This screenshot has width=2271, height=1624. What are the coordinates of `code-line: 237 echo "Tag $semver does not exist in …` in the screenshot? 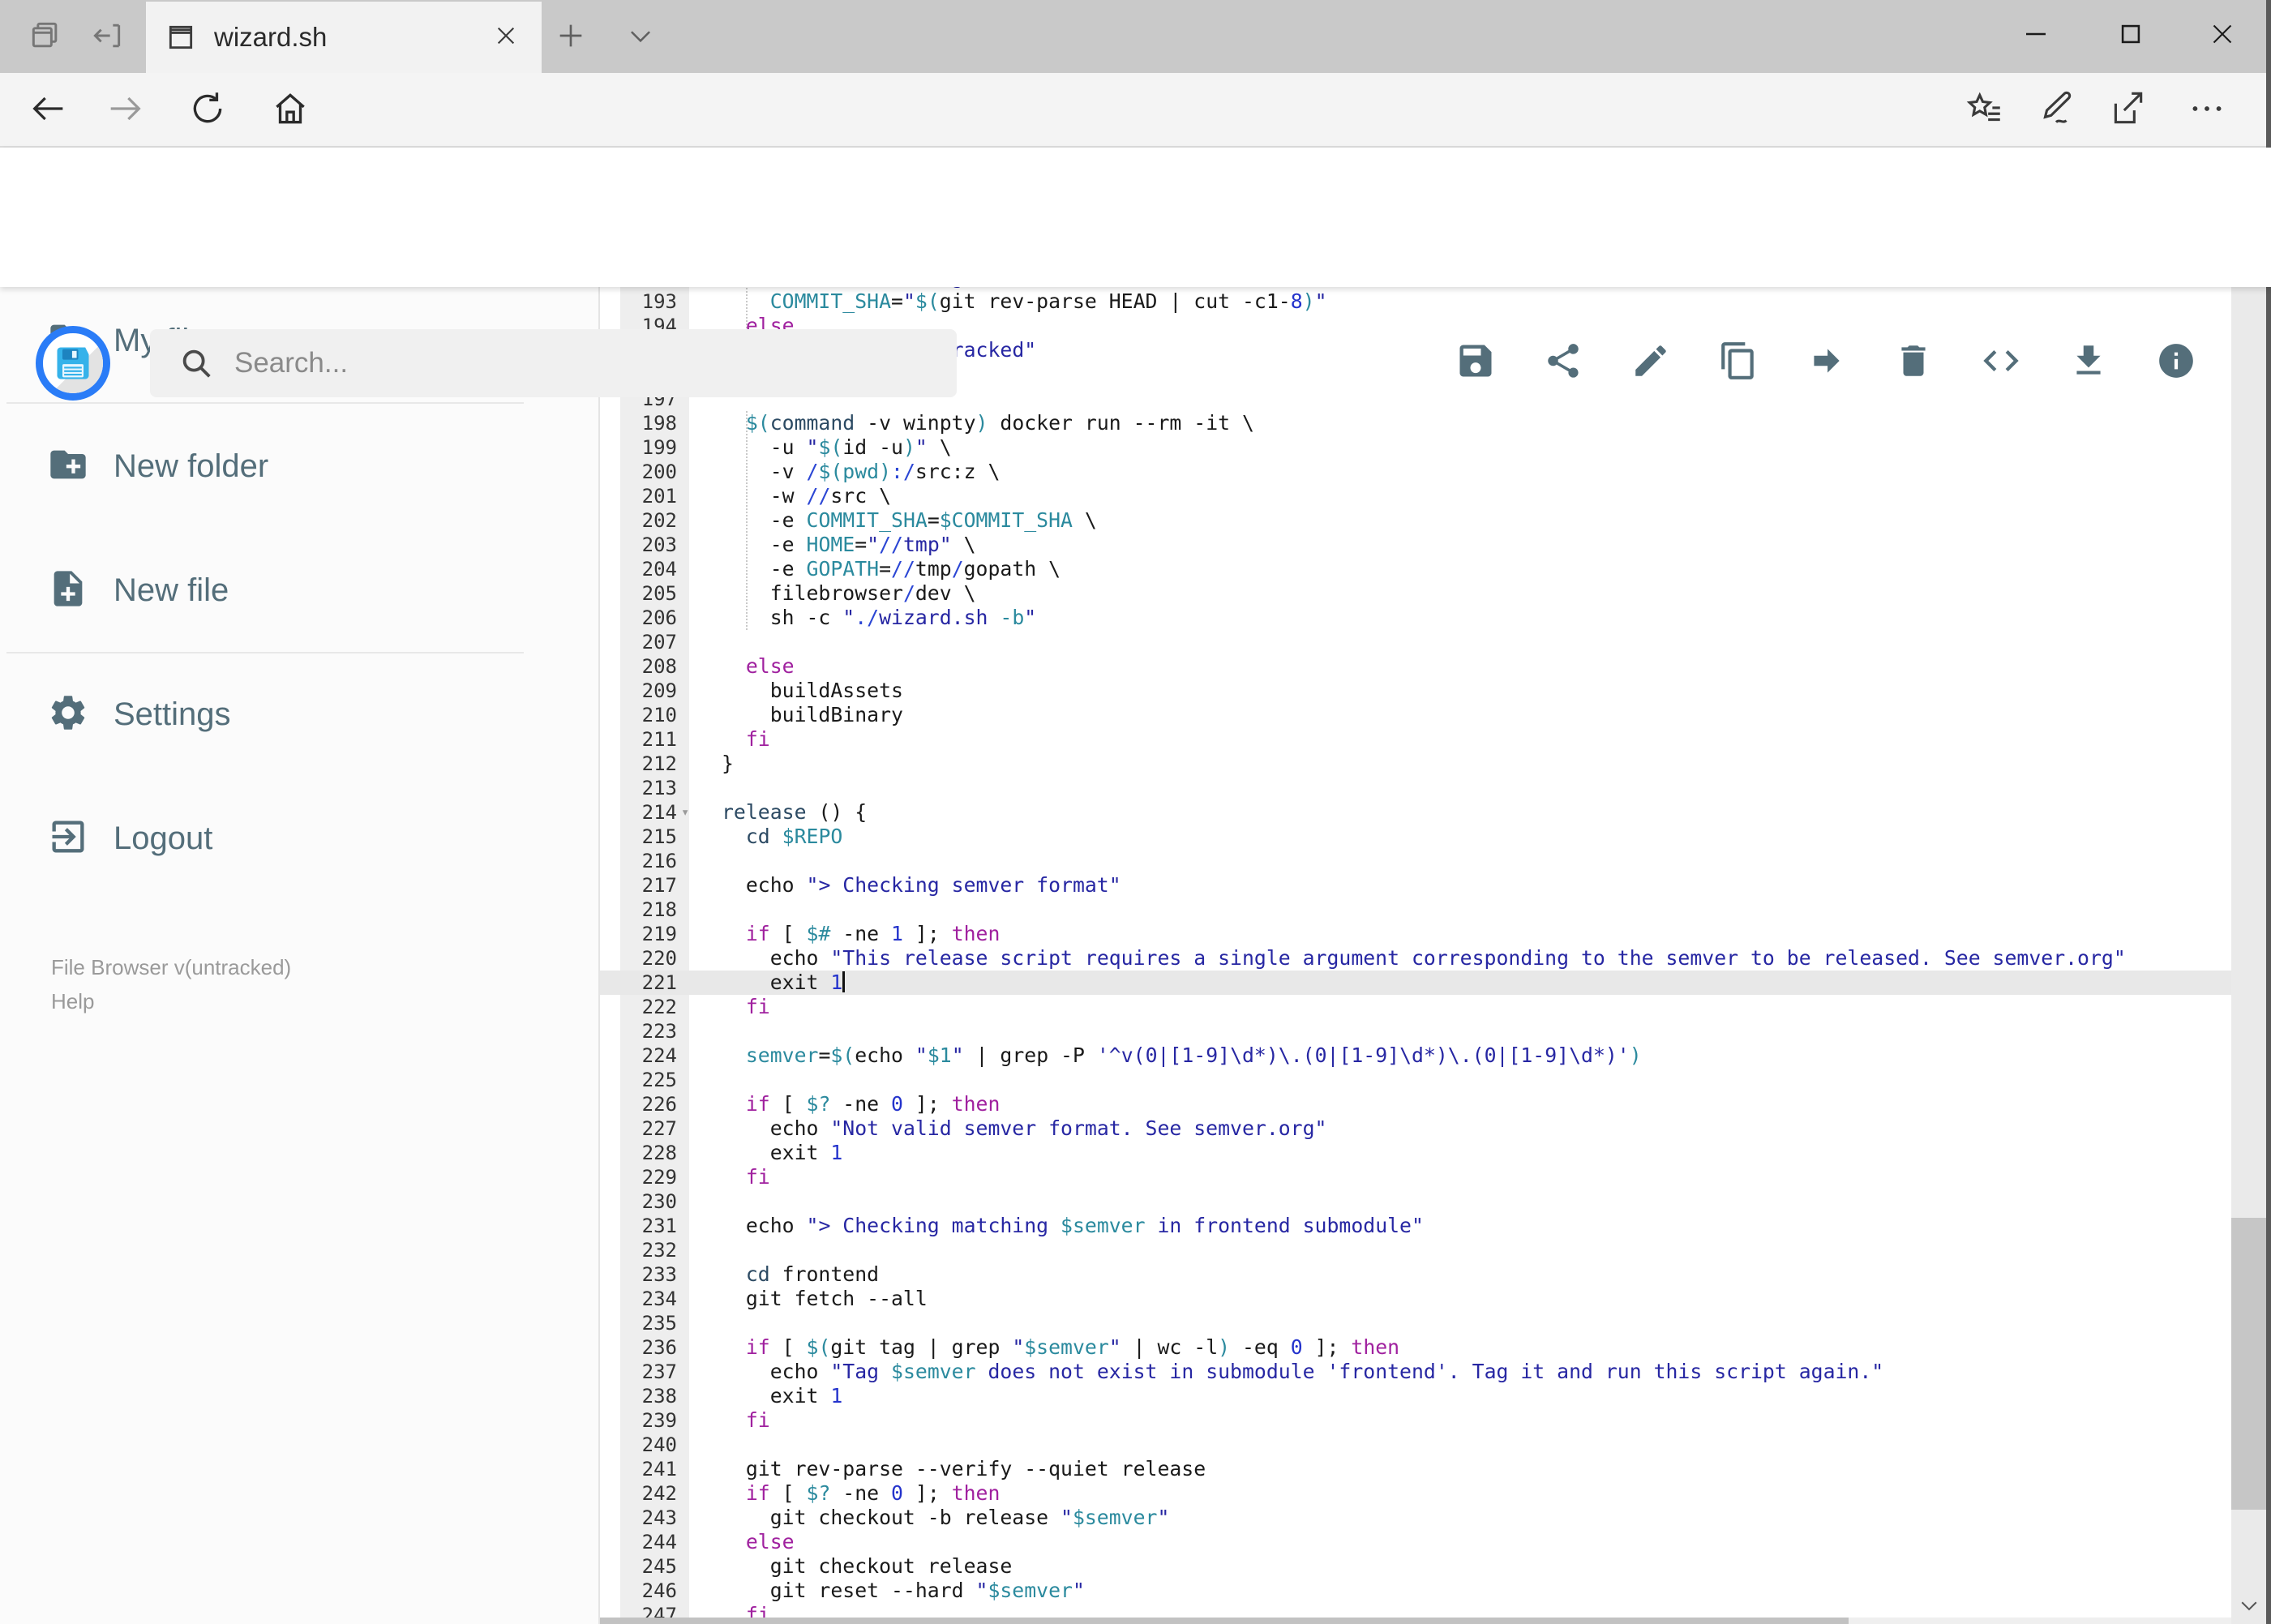 It's located at (1416, 1372).